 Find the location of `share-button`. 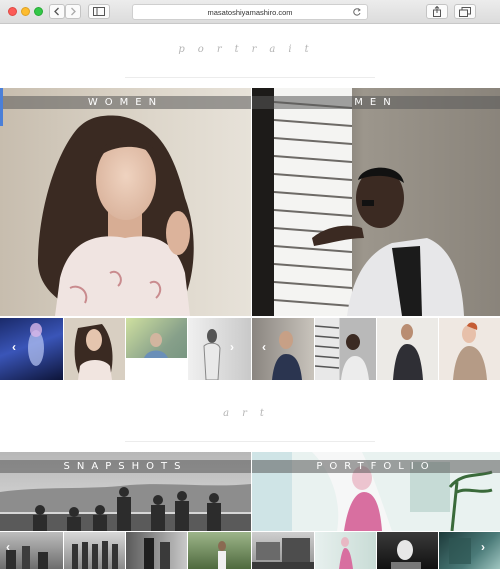

share-button is located at coordinates (437, 11).